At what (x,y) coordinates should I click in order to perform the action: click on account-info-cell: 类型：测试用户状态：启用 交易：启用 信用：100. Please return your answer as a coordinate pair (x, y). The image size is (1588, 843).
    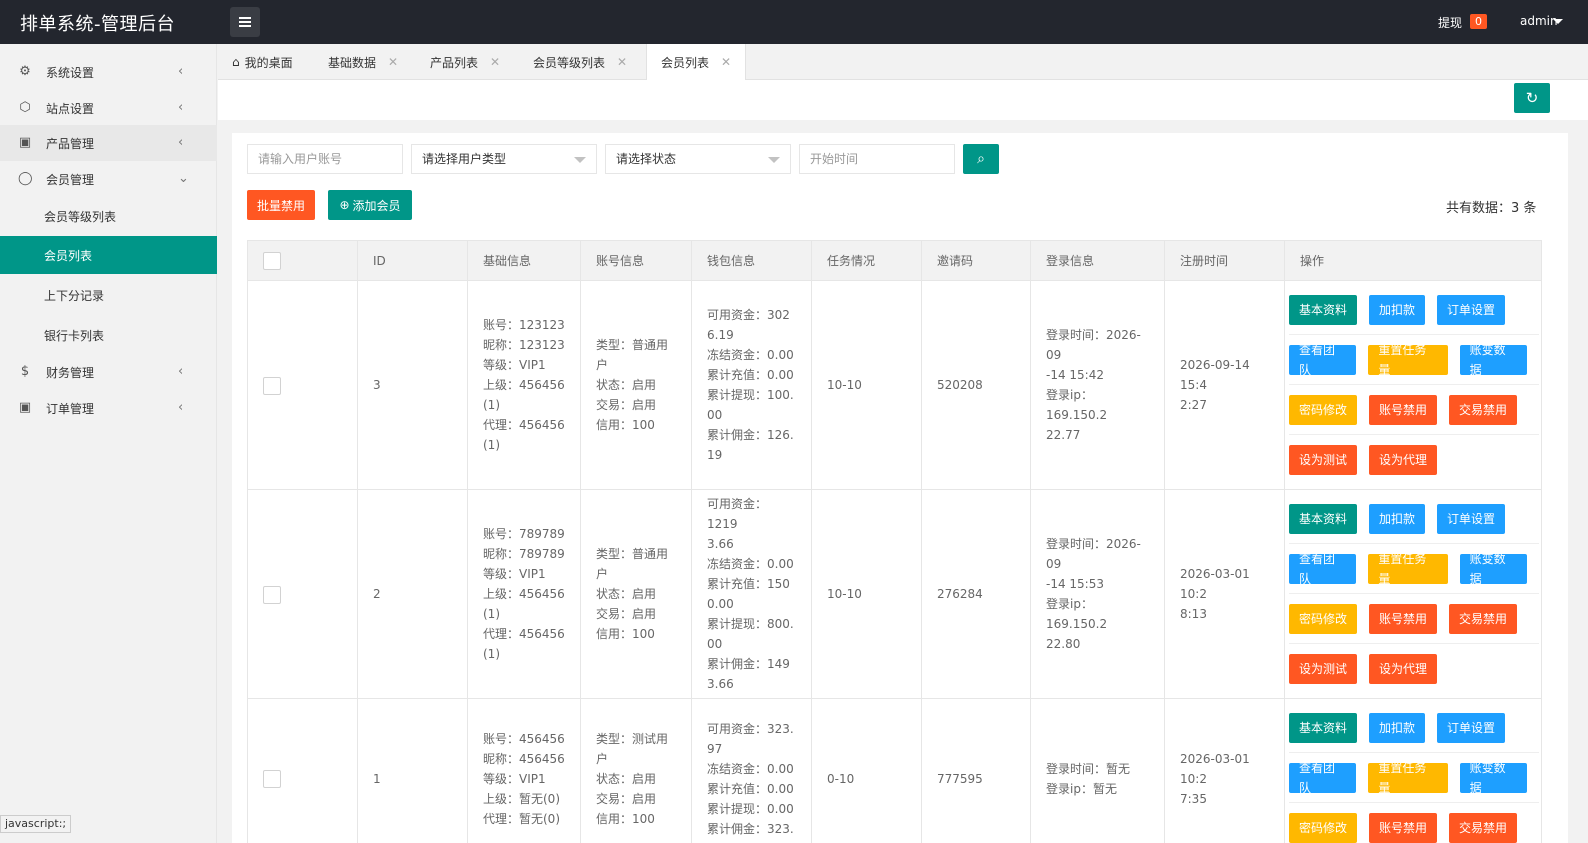
    Looking at the image, I should click on (636, 770).